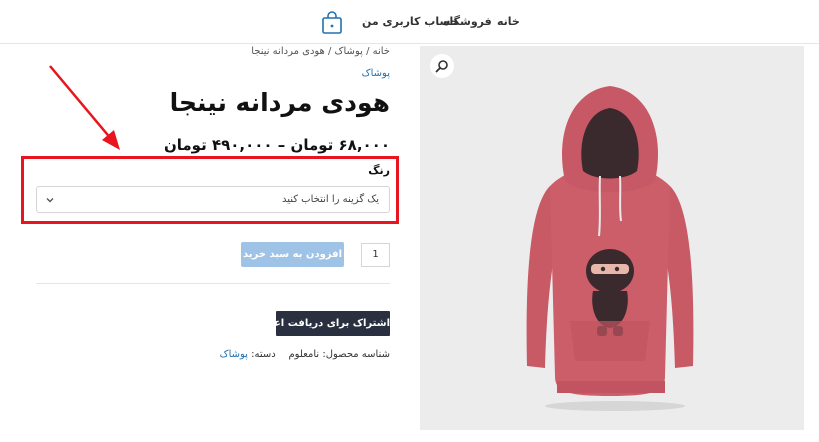 Image resolution: width=819 pixels, height=442 pixels. Describe the element at coordinates (276, 145) in the screenshot. I see `price-range: ۶۸,۰۰۰ تومان – ۴۹۰,۰۰۰ تومان` at that location.